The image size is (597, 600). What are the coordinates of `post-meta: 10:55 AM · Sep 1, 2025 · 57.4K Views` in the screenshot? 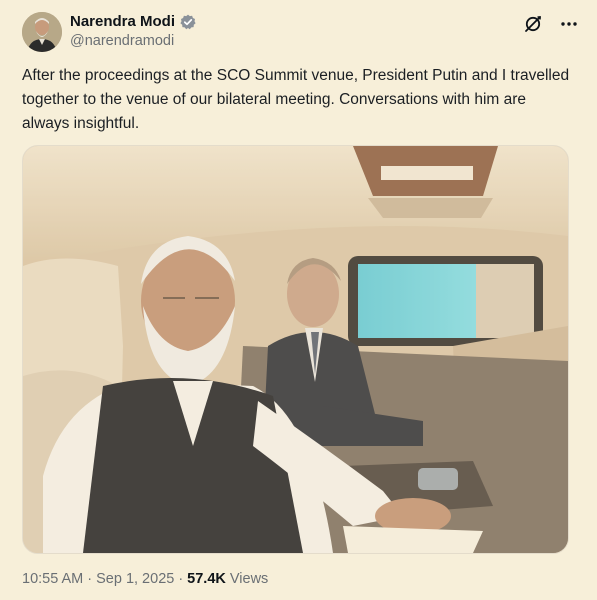 It's located at (145, 579).